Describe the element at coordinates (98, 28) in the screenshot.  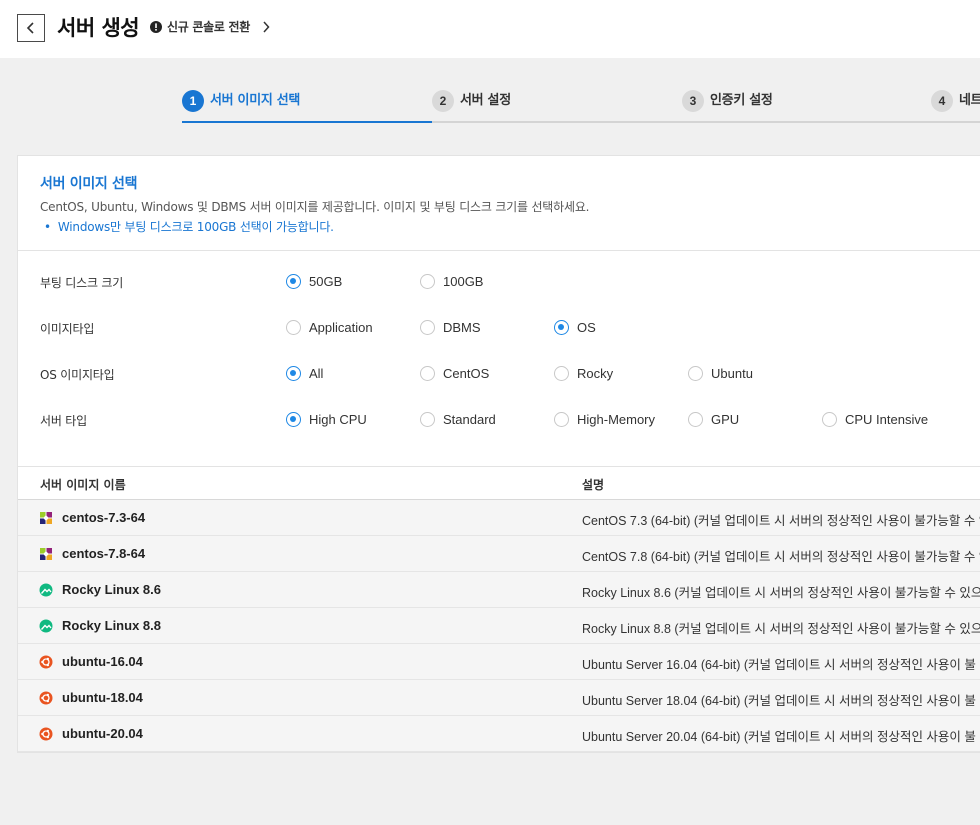
I see `page-title: 서버 생성` at that location.